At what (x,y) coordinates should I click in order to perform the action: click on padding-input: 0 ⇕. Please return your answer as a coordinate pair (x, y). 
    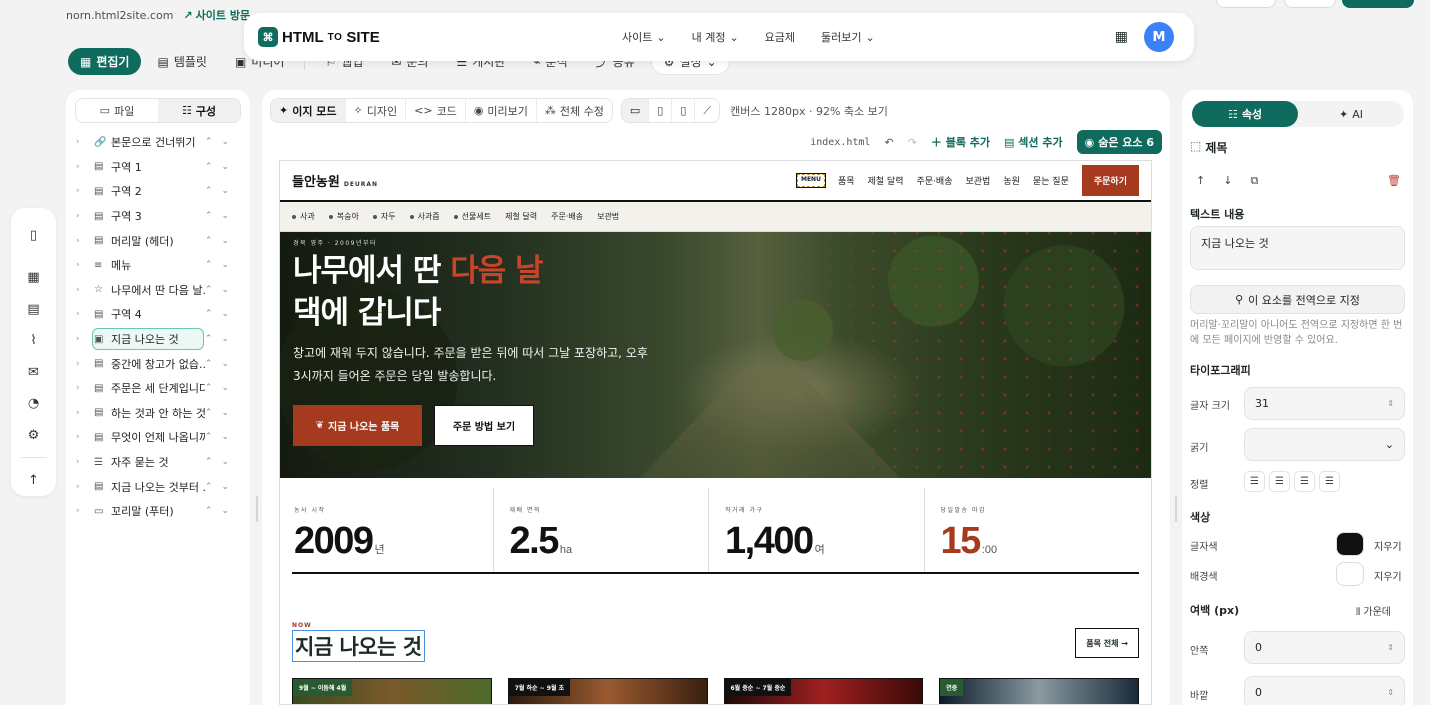
    Looking at the image, I should click on (1324, 647).